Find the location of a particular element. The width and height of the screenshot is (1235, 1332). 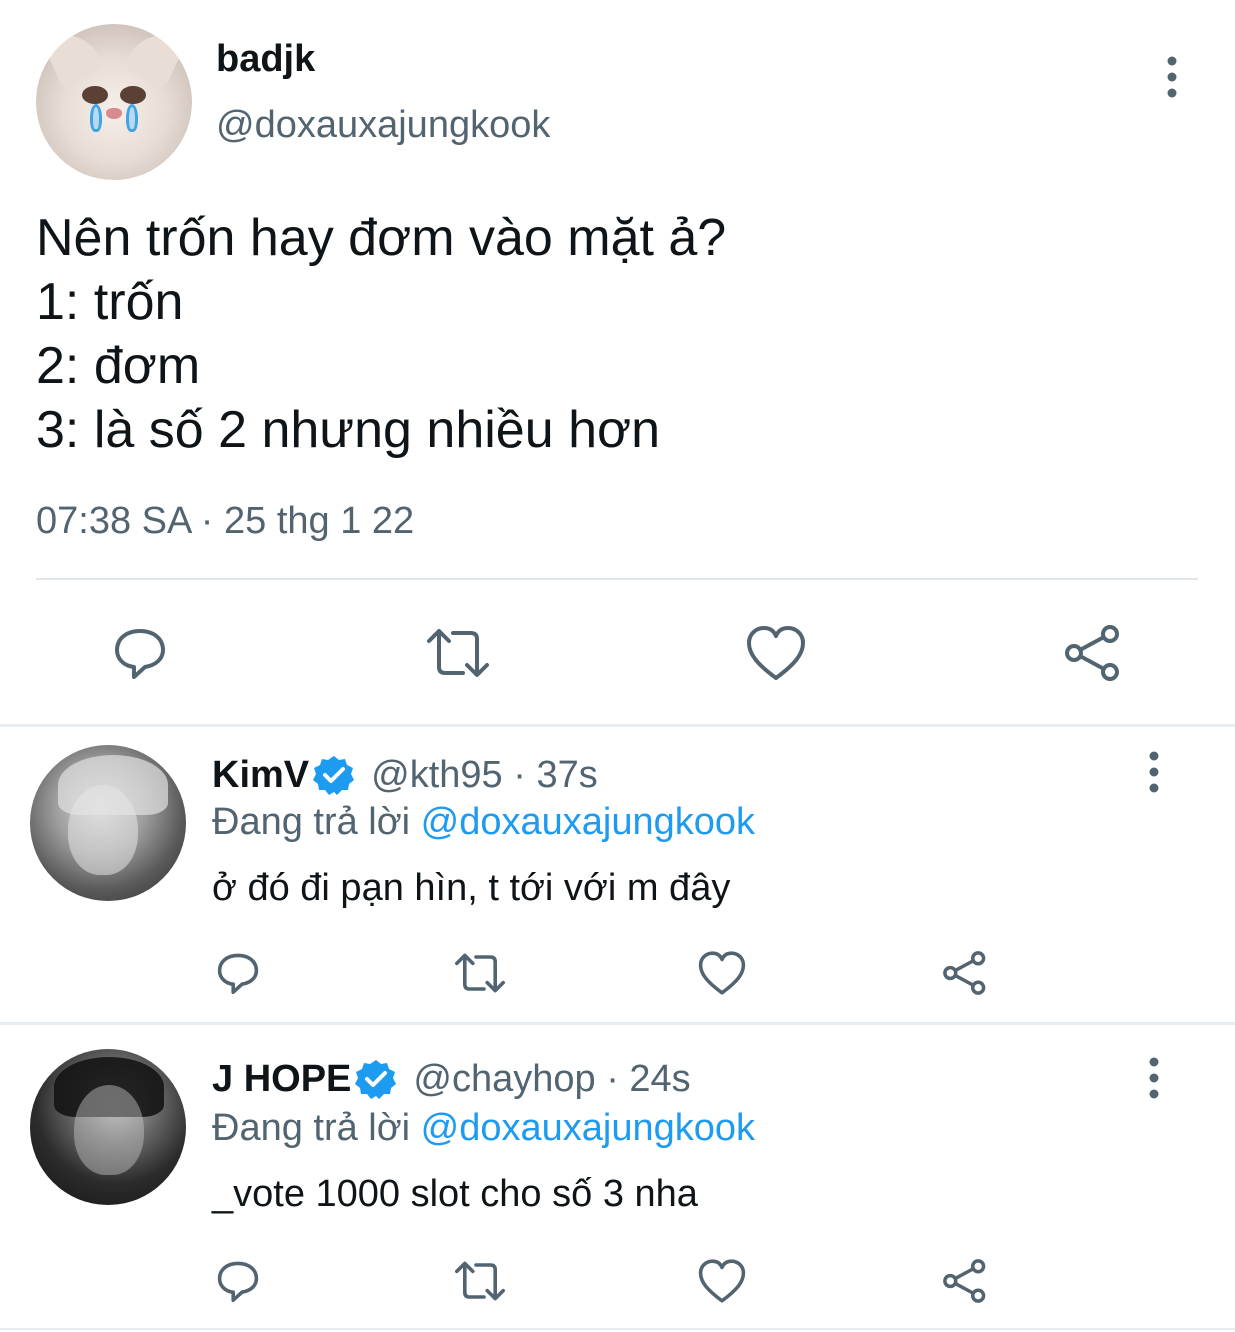

reply-header: J HOPE @chayhop · 24s is located at coordinates (451, 1079).